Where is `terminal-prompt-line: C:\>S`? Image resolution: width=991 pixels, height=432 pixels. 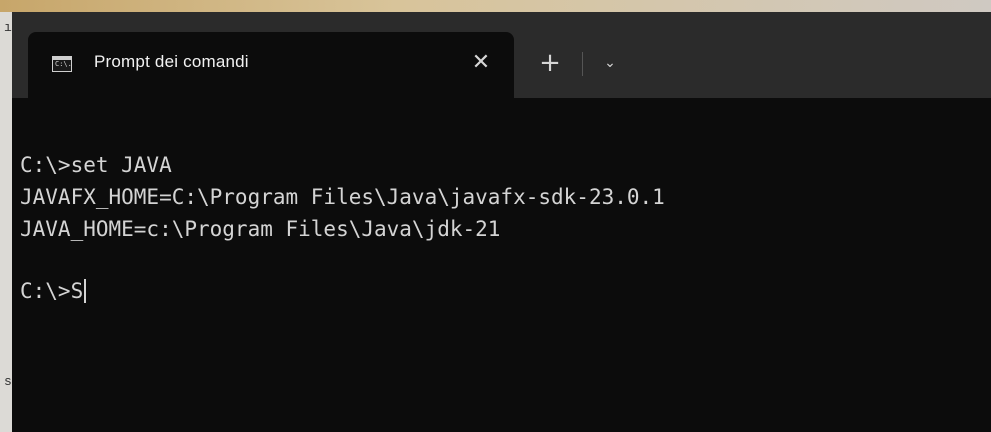
terminal-prompt-line: C:\>S is located at coordinates (53, 291).